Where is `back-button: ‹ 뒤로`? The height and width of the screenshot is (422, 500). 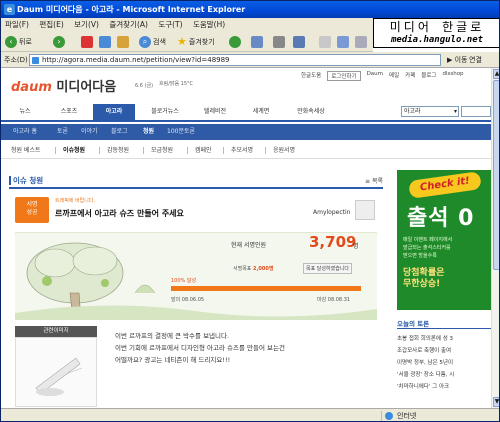 back-button: ‹ 뒤로 is located at coordinates (18, 42).